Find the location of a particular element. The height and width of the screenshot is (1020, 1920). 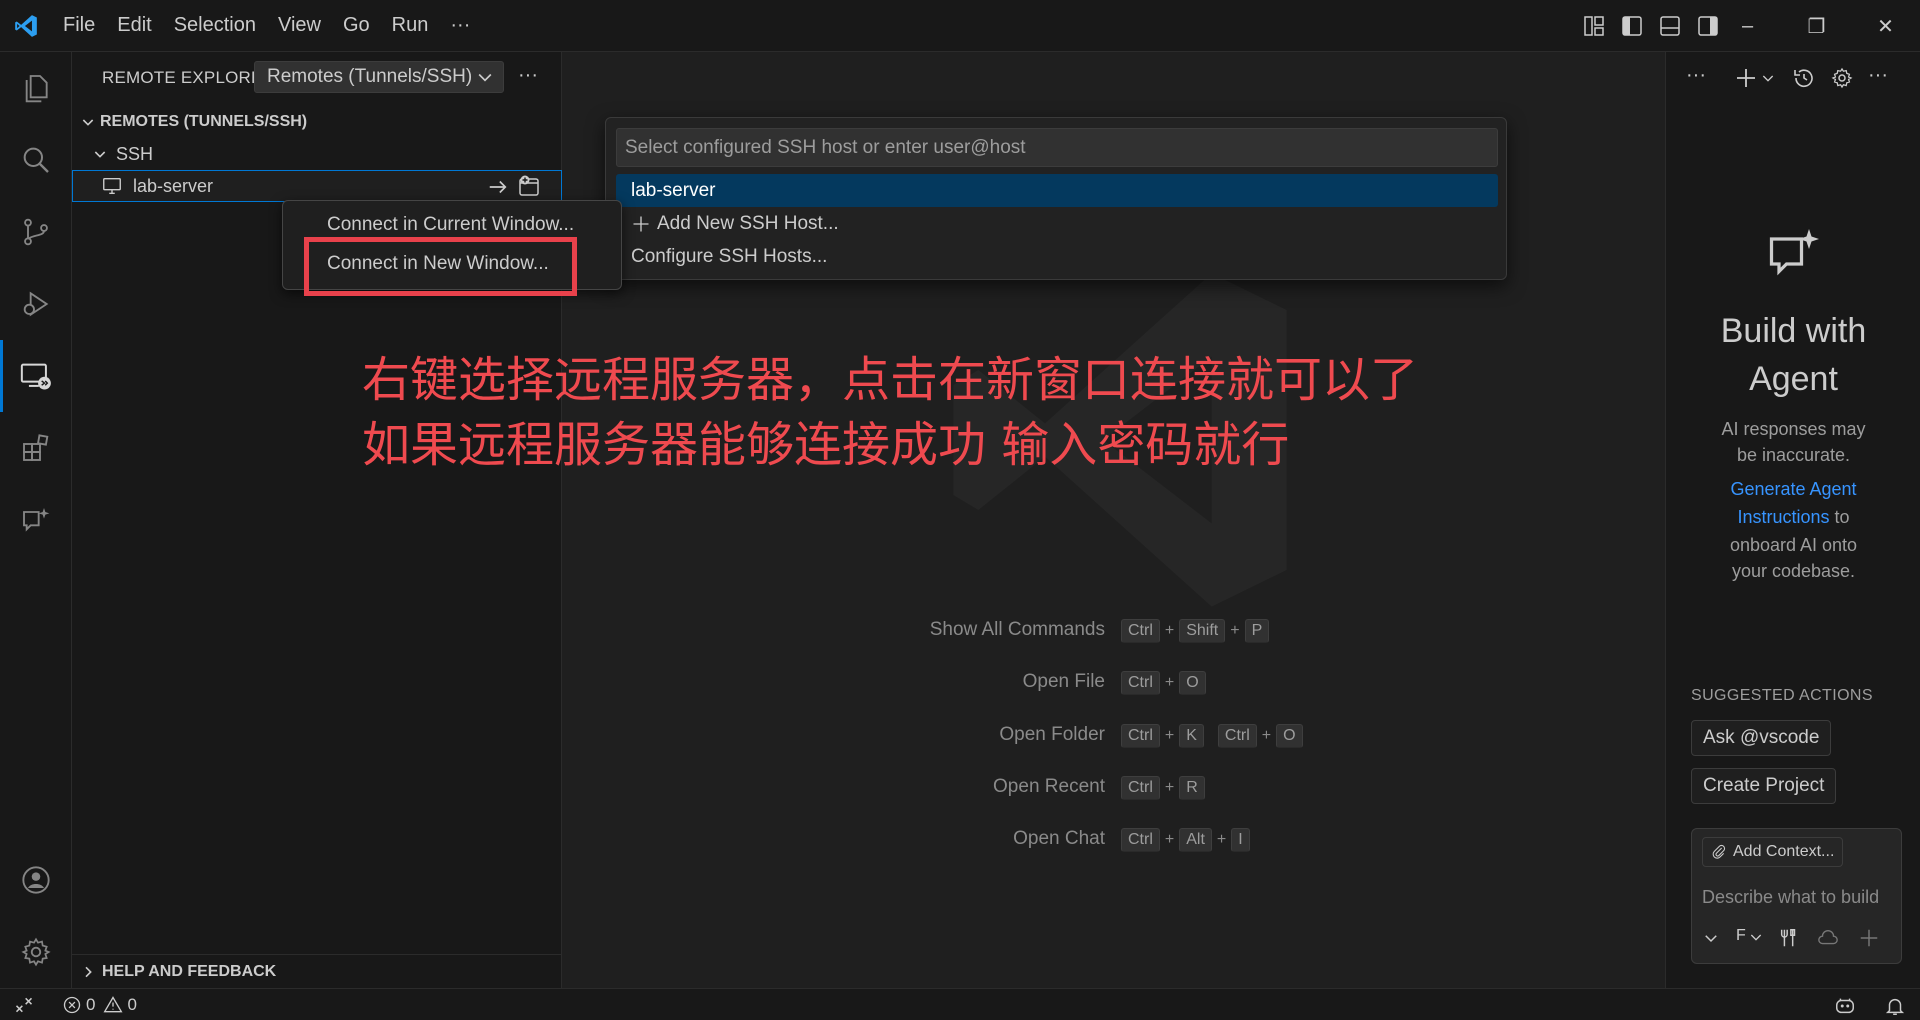

chat-icon is located at coordinates (36, 520).